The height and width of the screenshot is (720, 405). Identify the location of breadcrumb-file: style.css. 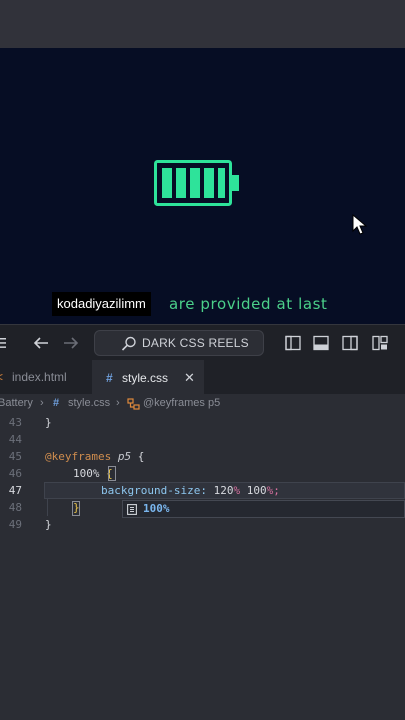
(89, 403).